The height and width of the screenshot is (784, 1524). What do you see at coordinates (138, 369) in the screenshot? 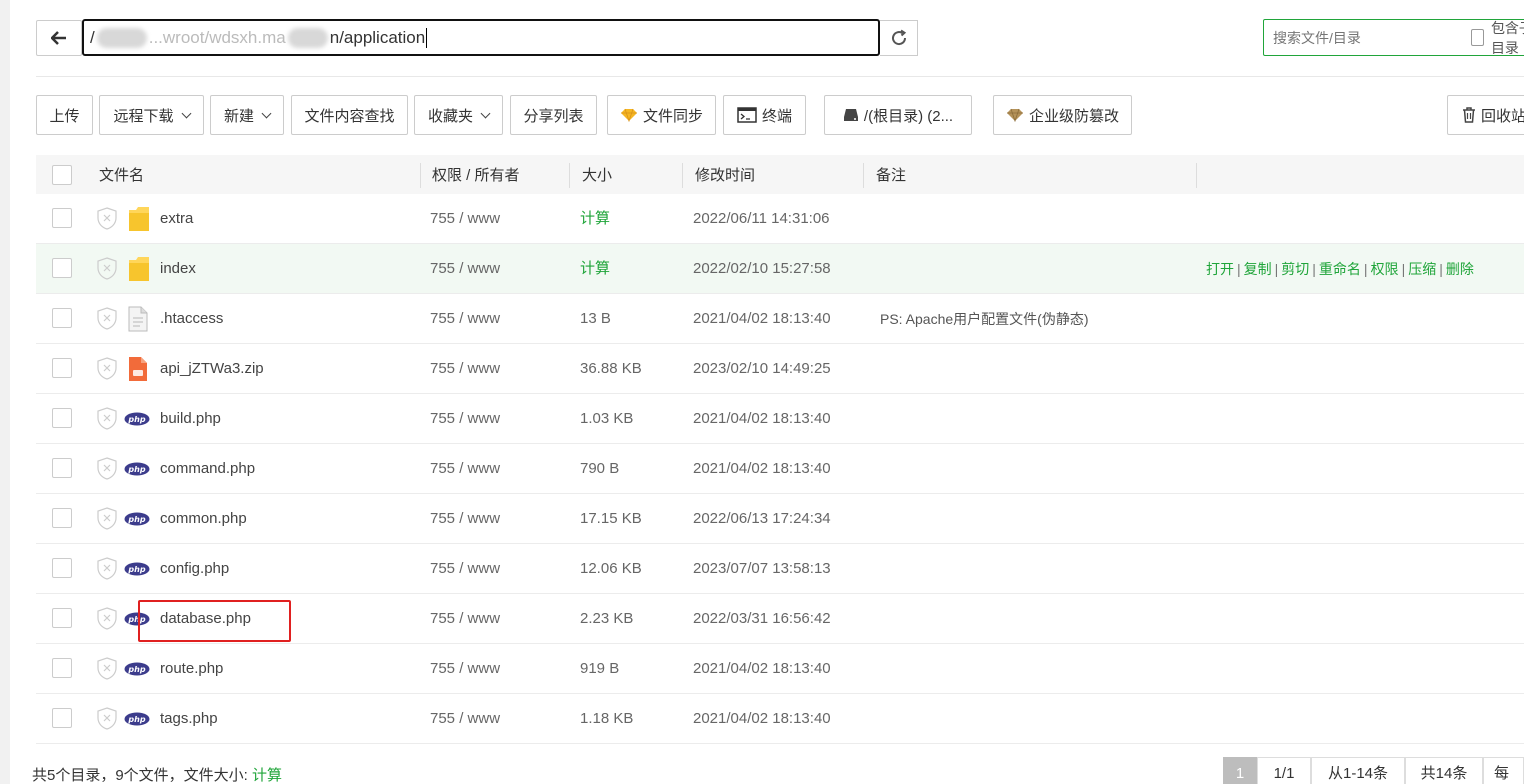
I see `zip-file-icon` at bounding box center [138, 369].